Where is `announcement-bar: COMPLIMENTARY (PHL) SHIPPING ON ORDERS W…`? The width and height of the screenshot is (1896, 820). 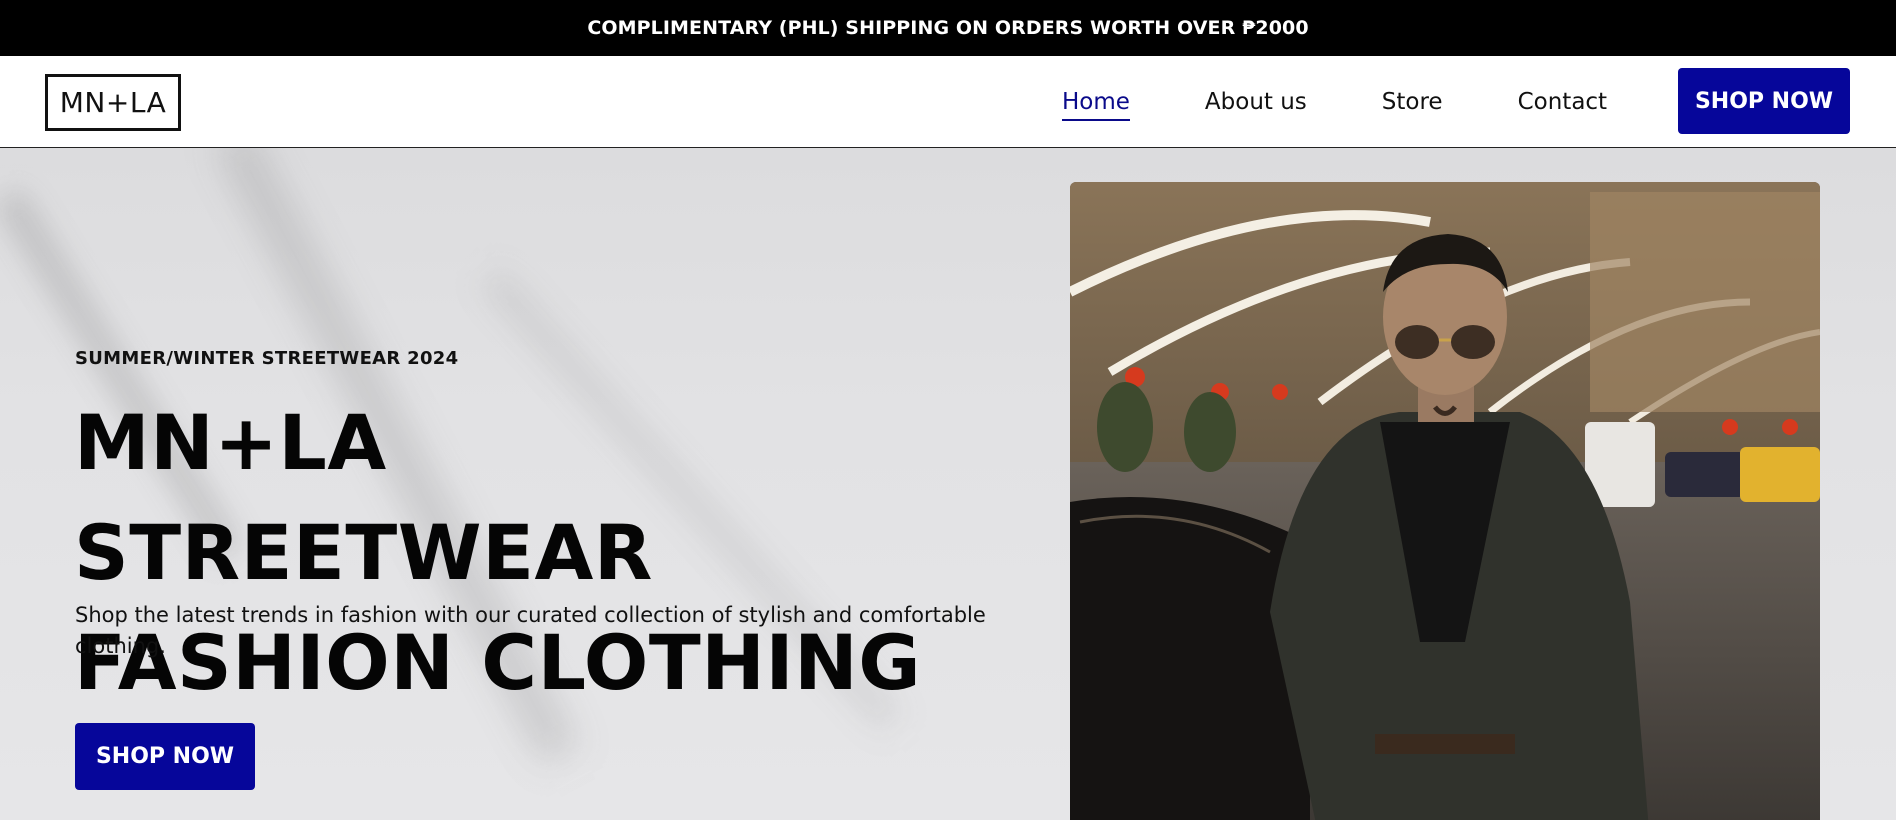 announcement-bar: COMPLIMENTARY (PHL) SHIPPING ON ORDERS W… is located at coordinates (948, 28).